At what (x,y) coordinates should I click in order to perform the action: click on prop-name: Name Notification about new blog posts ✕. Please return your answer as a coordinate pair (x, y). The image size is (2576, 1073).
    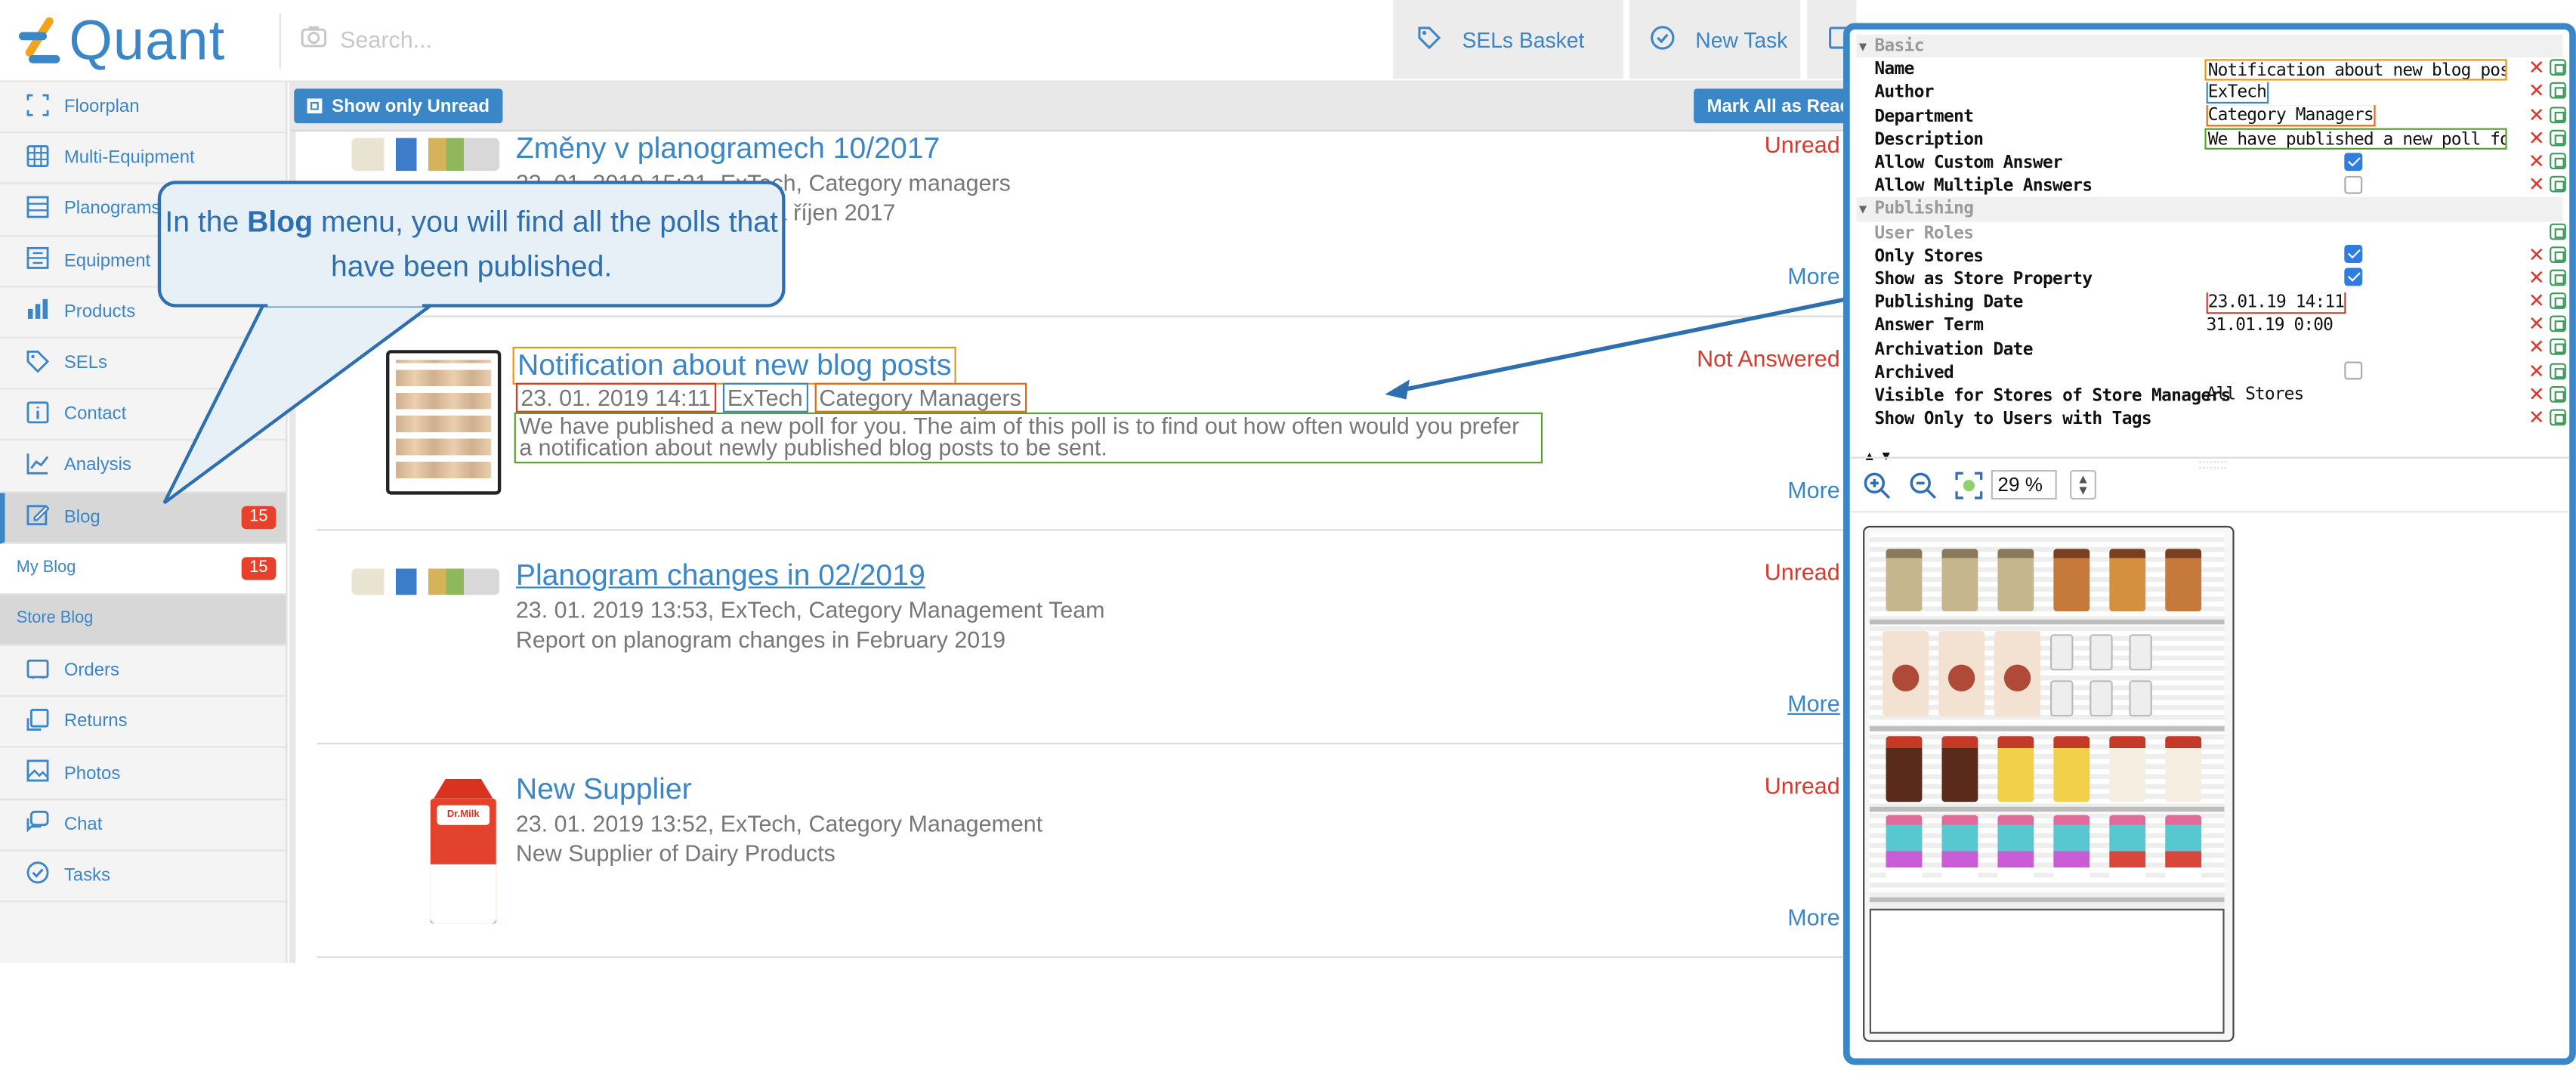
    Looking at the image, I should click on (2211, 70).